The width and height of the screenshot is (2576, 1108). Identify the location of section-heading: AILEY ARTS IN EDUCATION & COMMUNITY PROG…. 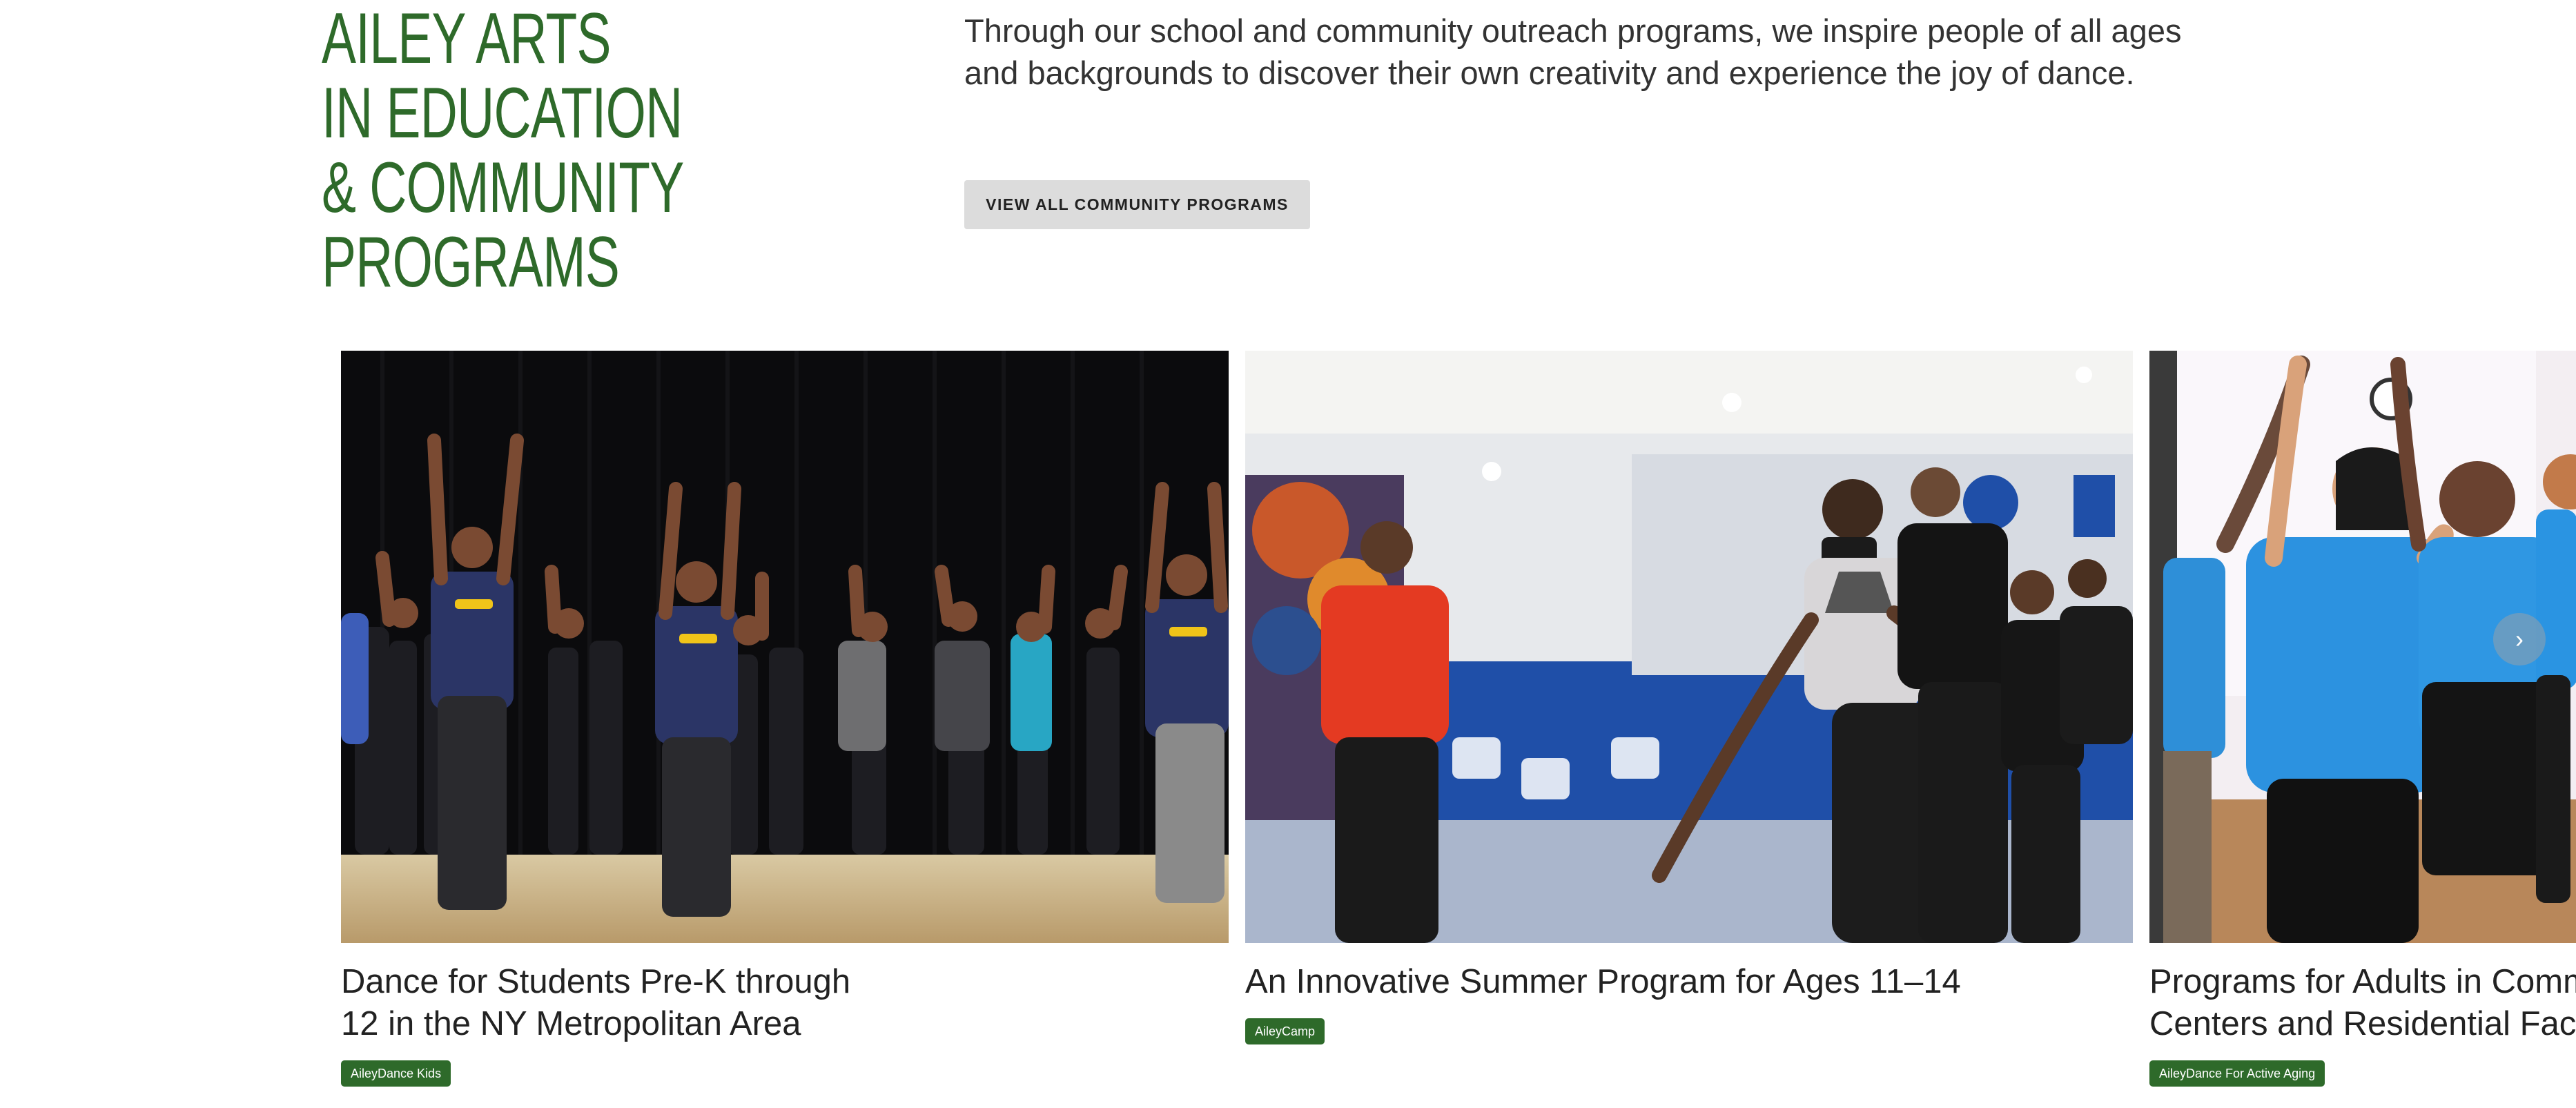
(503, 150).